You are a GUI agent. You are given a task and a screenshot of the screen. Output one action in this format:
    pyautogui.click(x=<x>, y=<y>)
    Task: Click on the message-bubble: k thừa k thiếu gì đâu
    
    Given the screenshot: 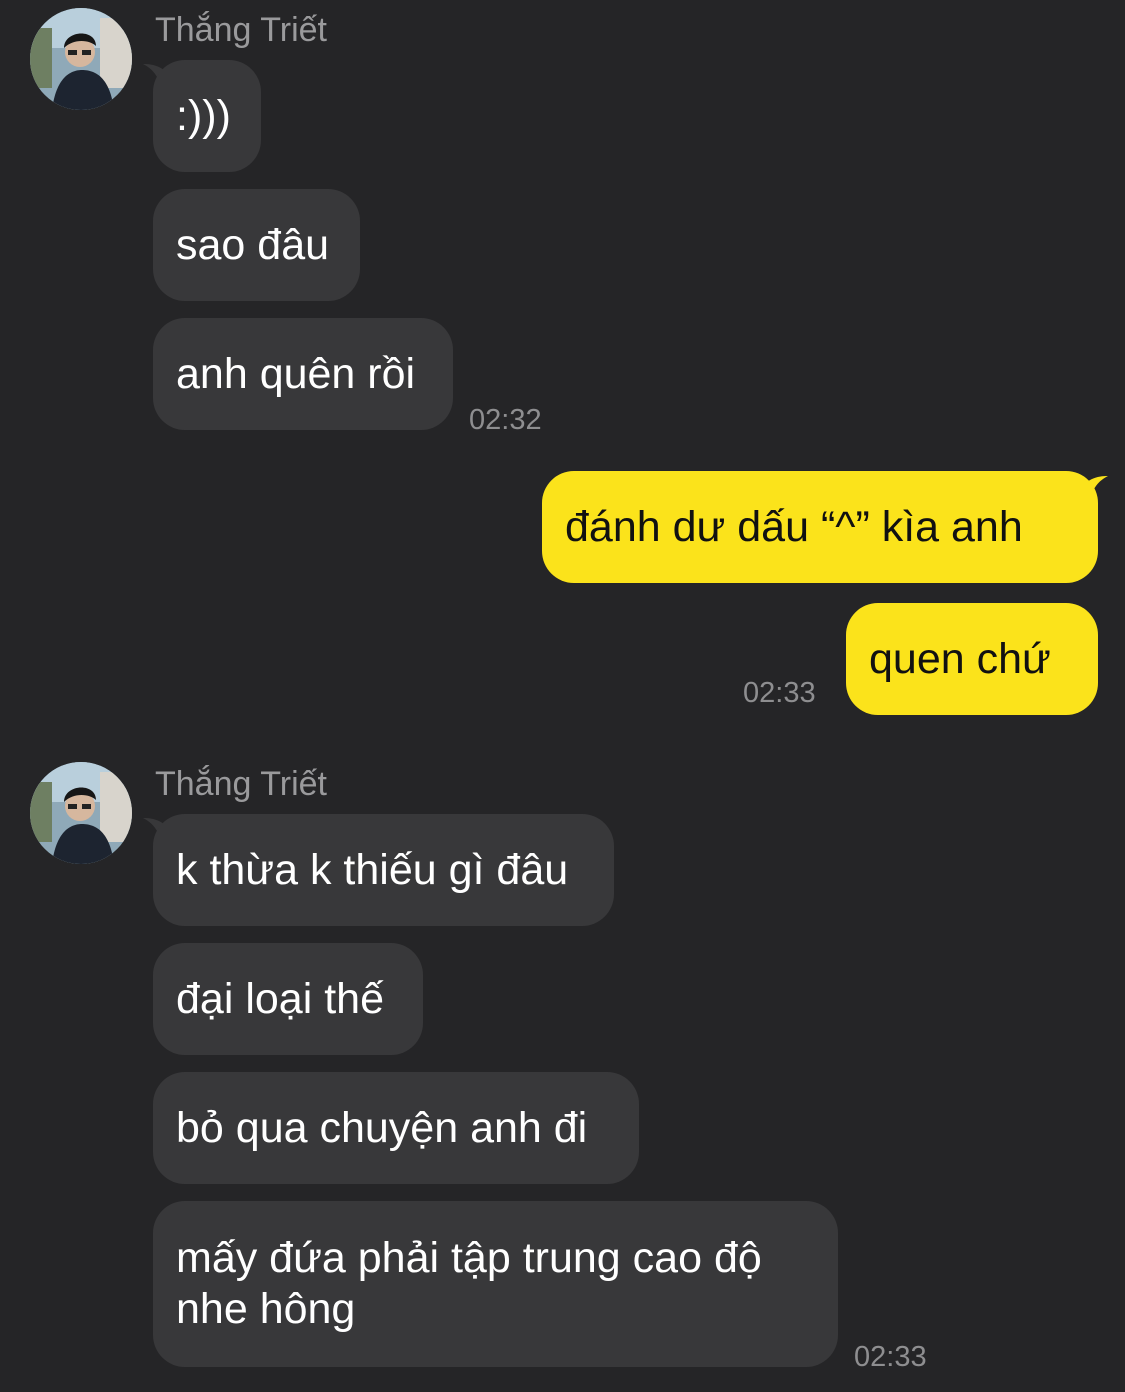 What is the action you would take?
    pyautogui.click(x=383, y=870)
    